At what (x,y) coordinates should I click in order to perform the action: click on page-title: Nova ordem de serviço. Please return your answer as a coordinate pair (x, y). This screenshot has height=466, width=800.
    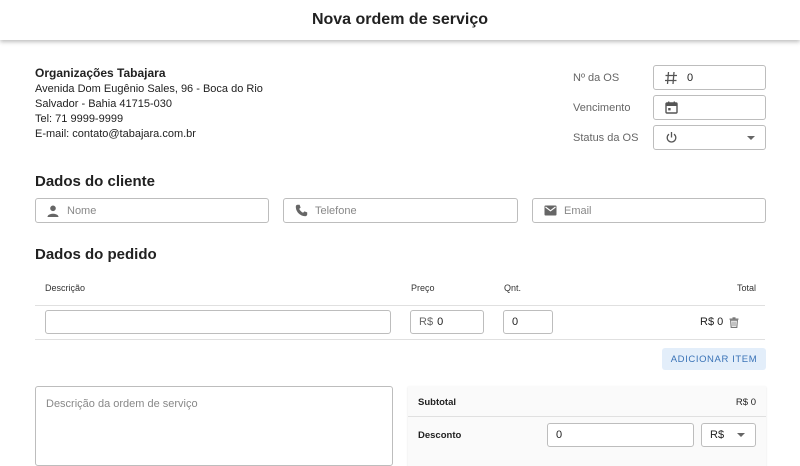
    Looking at the image, I should click on (400, 19).